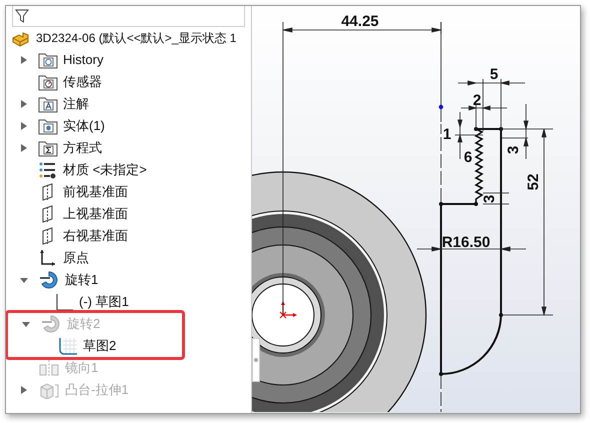 The image size is (590, 423). What do you see at coordinates (95, 236) in the screenshot?
I see `tree-item-label: 右视基准面` at bounding box center [95, 236].